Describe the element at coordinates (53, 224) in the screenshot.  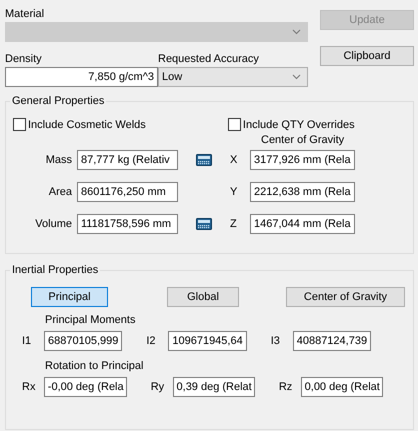
I see `property-label: Volume` at that location.